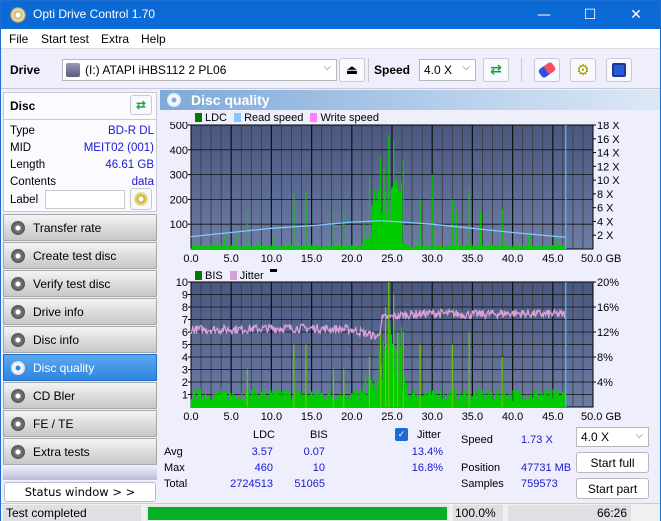  I want to click on nav-label: Create test disc, so click(75, 256).